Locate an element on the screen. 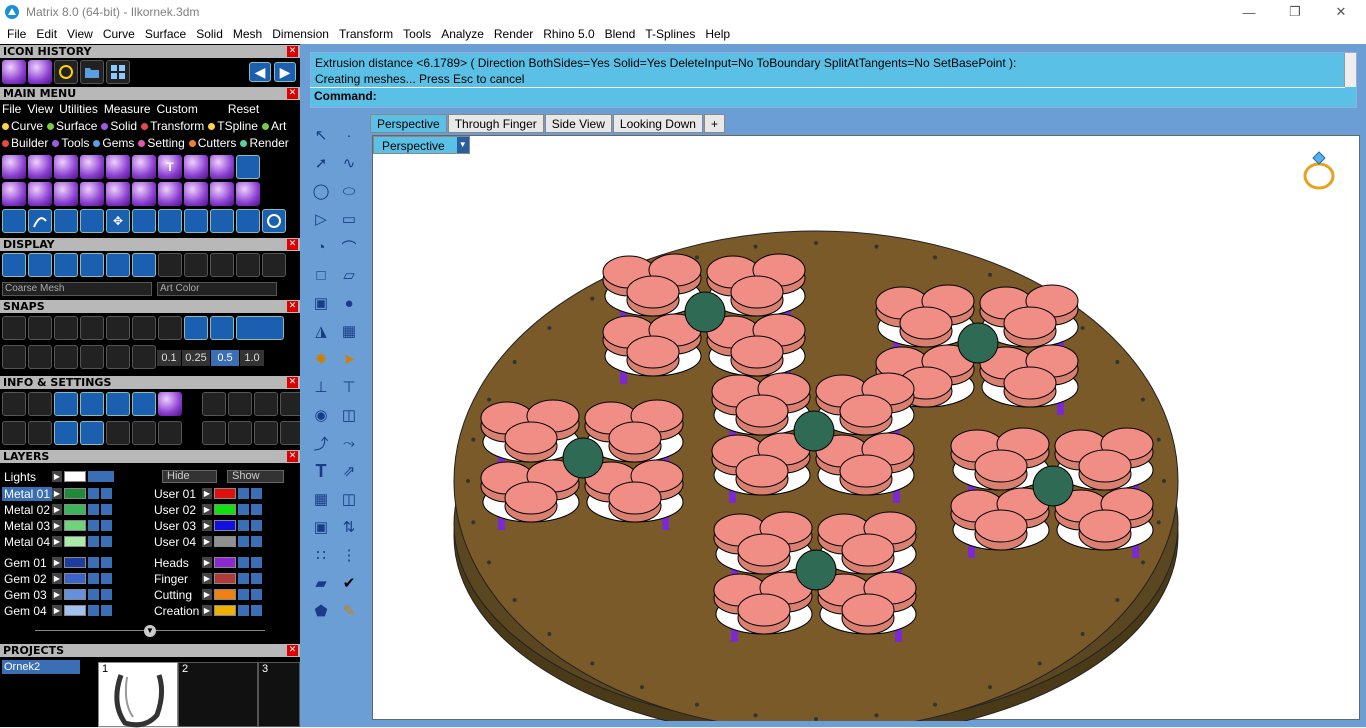 The height and width of the screenshot is (728, 1366). grid-array-icon: ∷ is located at coordinates (321, 555).